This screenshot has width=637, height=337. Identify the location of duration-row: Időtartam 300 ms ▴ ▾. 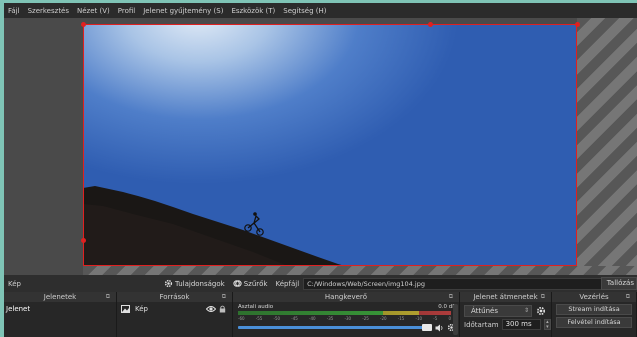
(507, 324).